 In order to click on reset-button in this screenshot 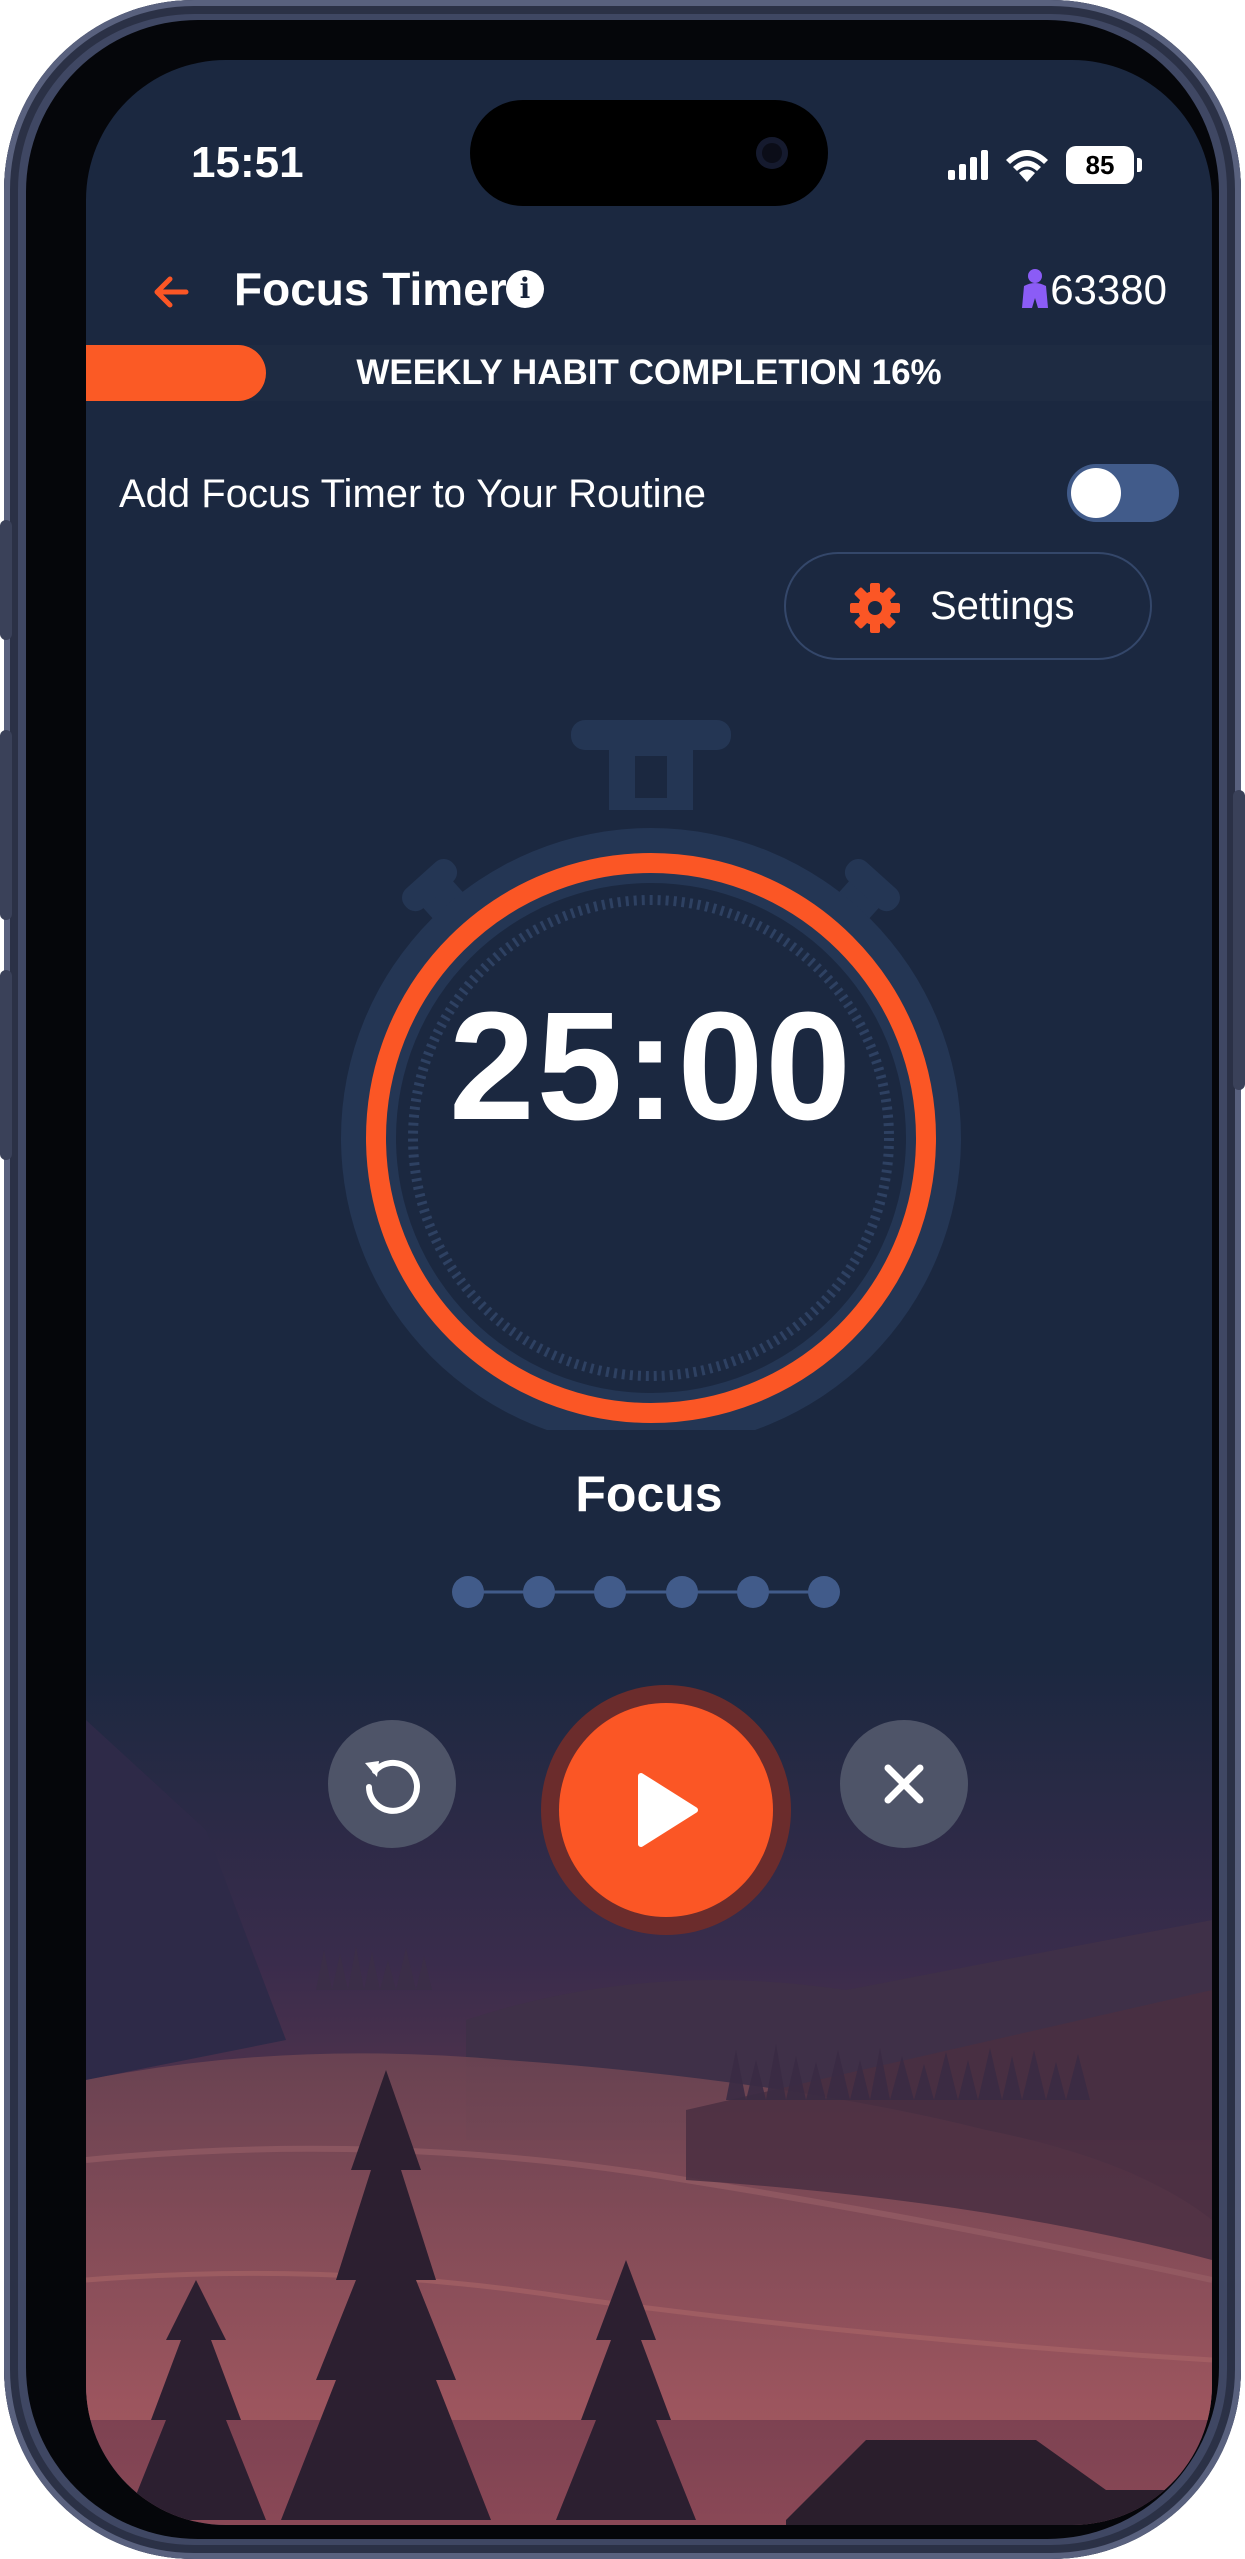, I will do `click(392, 1784)`.